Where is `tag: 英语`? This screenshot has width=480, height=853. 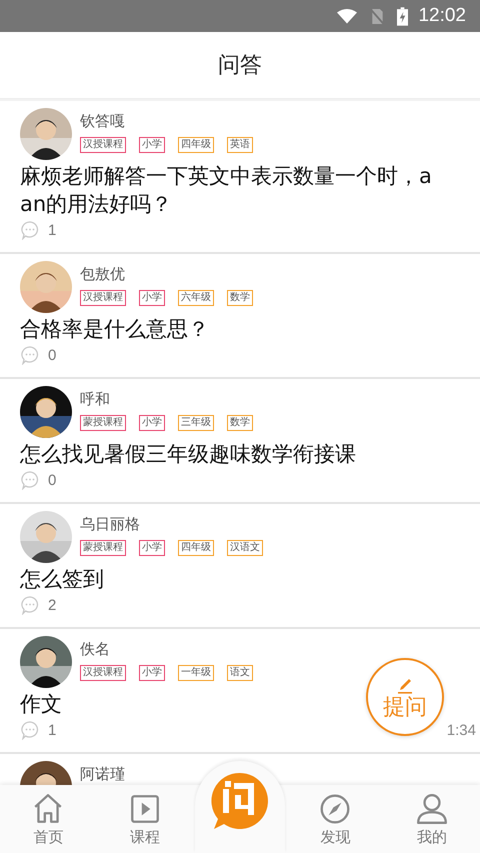
tag: 英语 is located at coordinates (240, 145).